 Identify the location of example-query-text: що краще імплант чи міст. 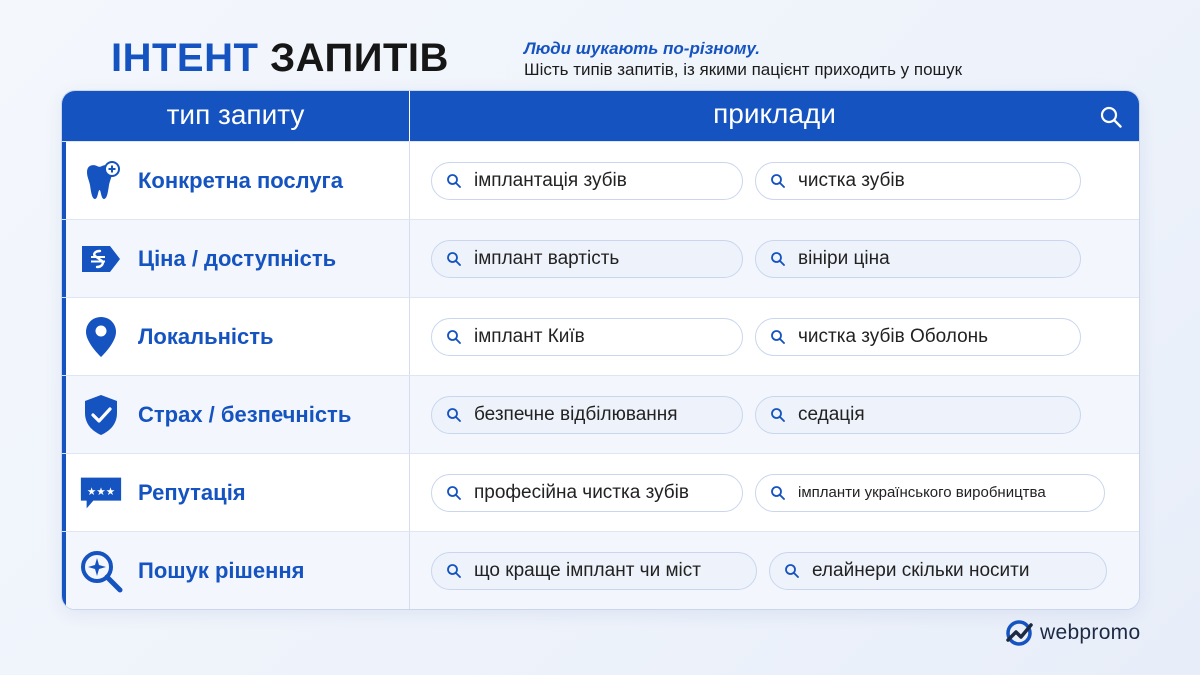
(587, 570).